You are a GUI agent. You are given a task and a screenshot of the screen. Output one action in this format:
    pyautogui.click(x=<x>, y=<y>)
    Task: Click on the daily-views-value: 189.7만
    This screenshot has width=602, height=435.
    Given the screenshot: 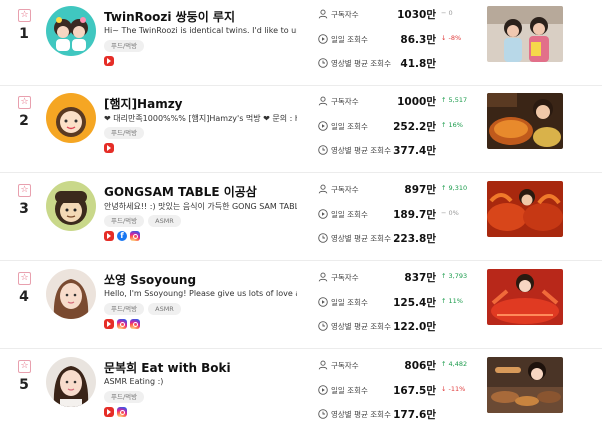 What is the action you would take?
    pyautogui.click(x=414, y=215)
    